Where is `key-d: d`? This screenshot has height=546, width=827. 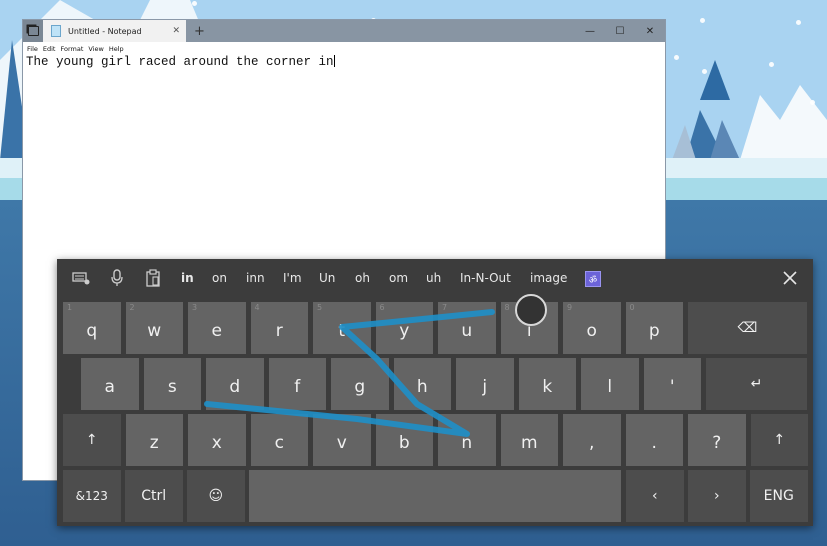 key-d: d is located at coordinates (235, 384).